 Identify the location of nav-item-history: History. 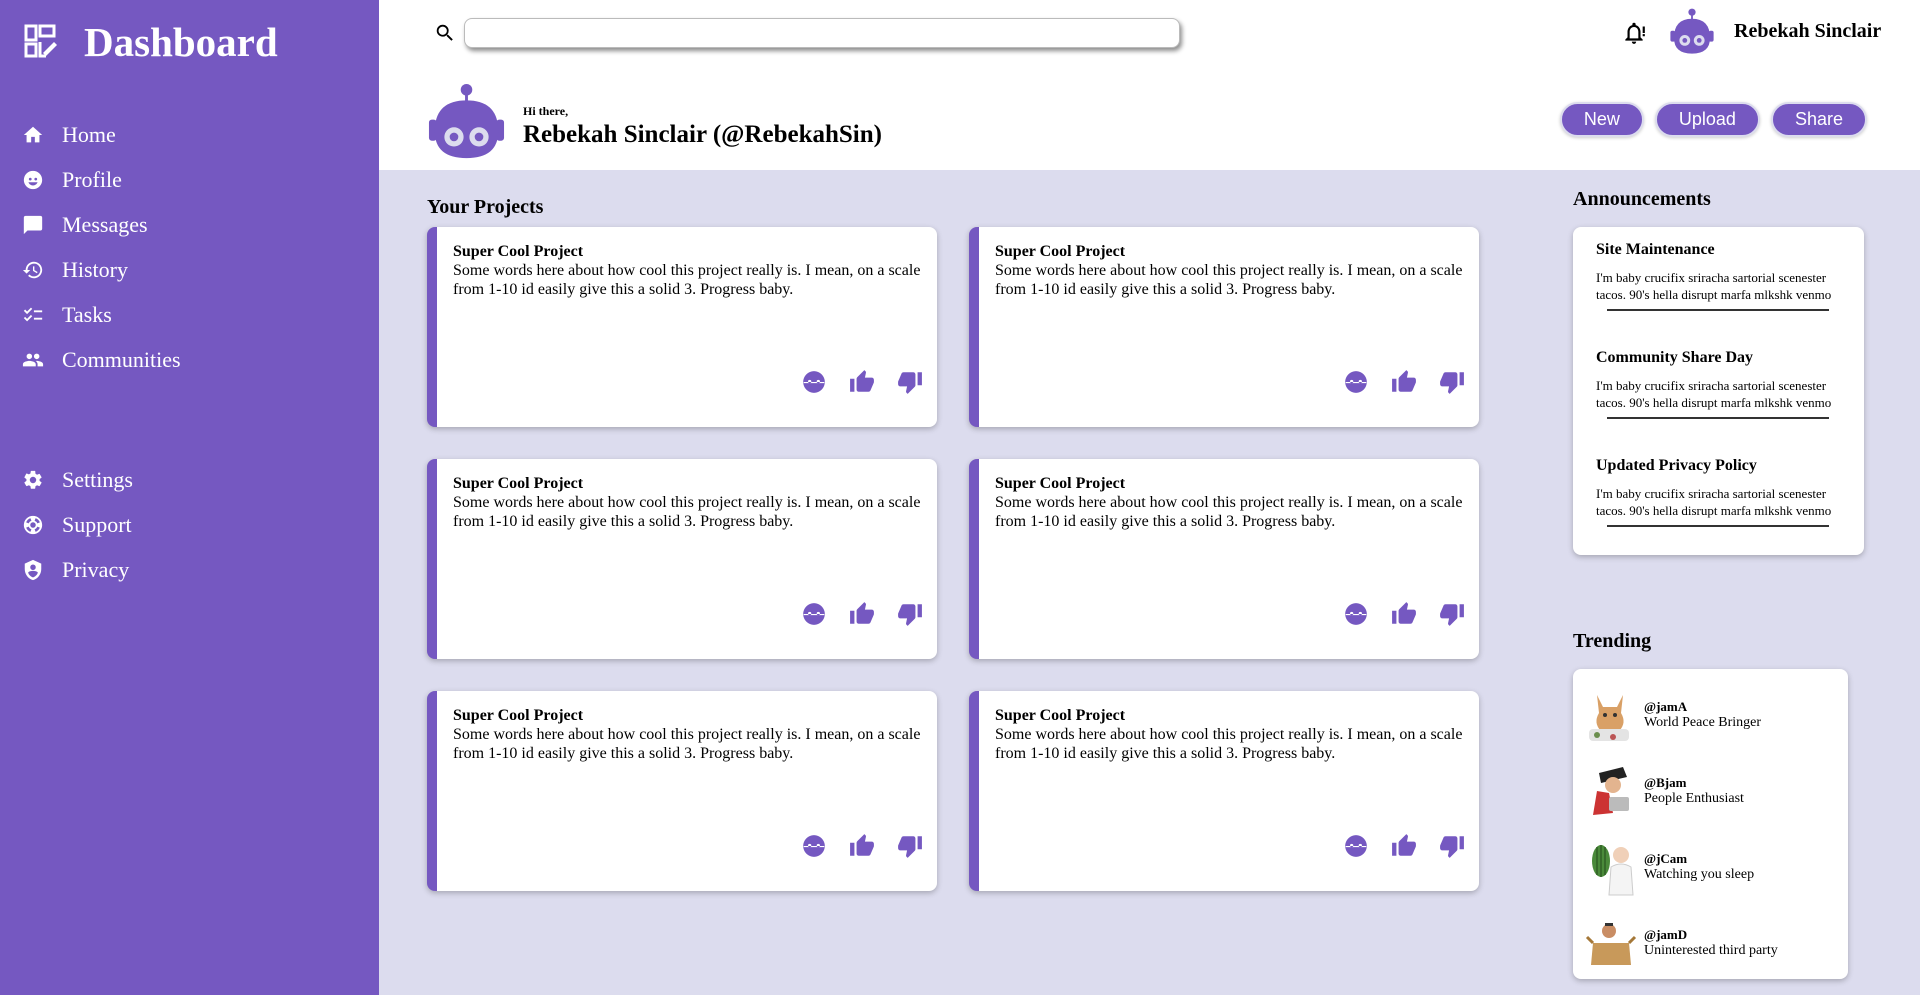
(101, 269).